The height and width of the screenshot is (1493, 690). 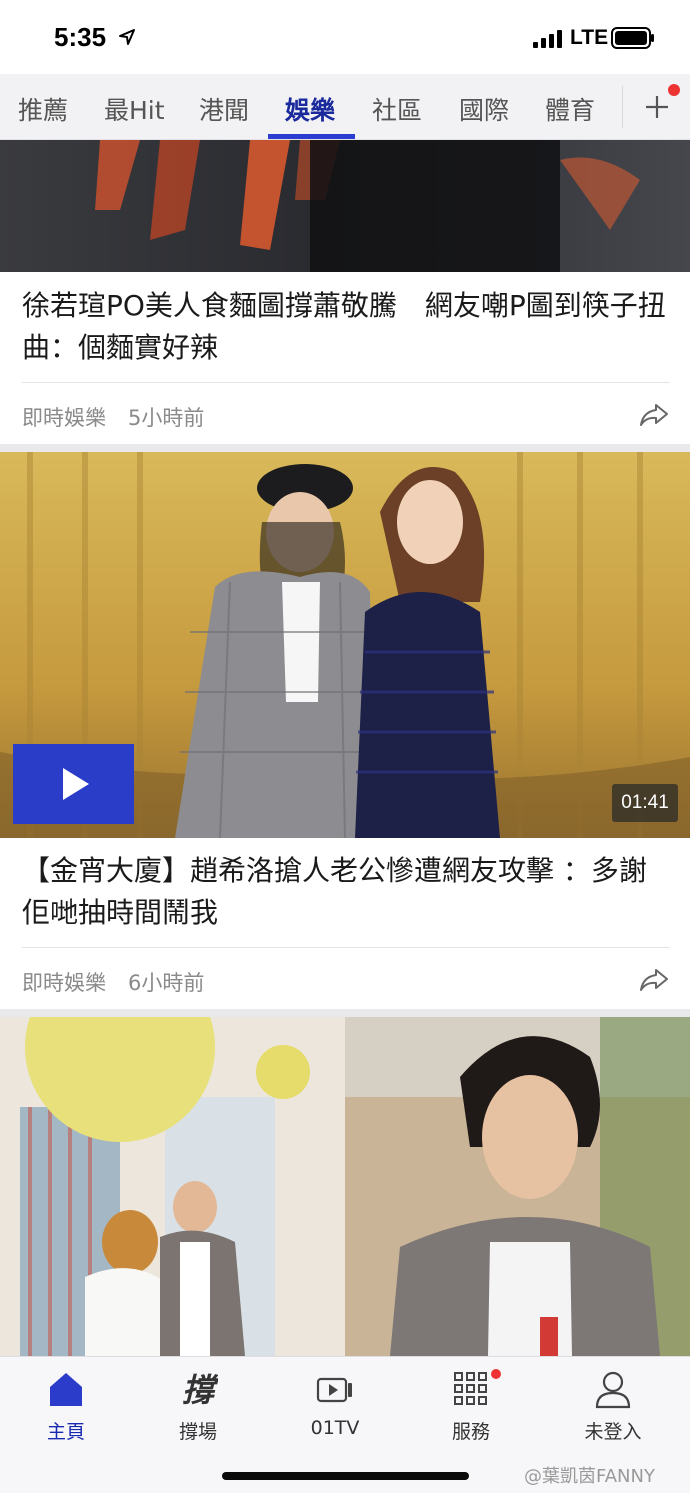 What do you see at coordinates (310, 109) in the screenshot?
I see `tab-entertainment: 娛樂` at bounding box center [310, 109].